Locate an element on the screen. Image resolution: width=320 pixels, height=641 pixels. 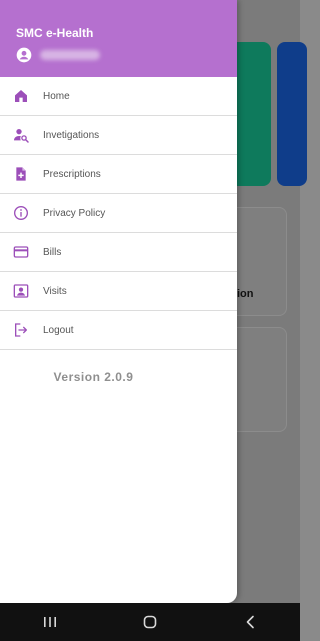
menu-item-prescriptions: Prescriptions is located at coordinates (118, 174).